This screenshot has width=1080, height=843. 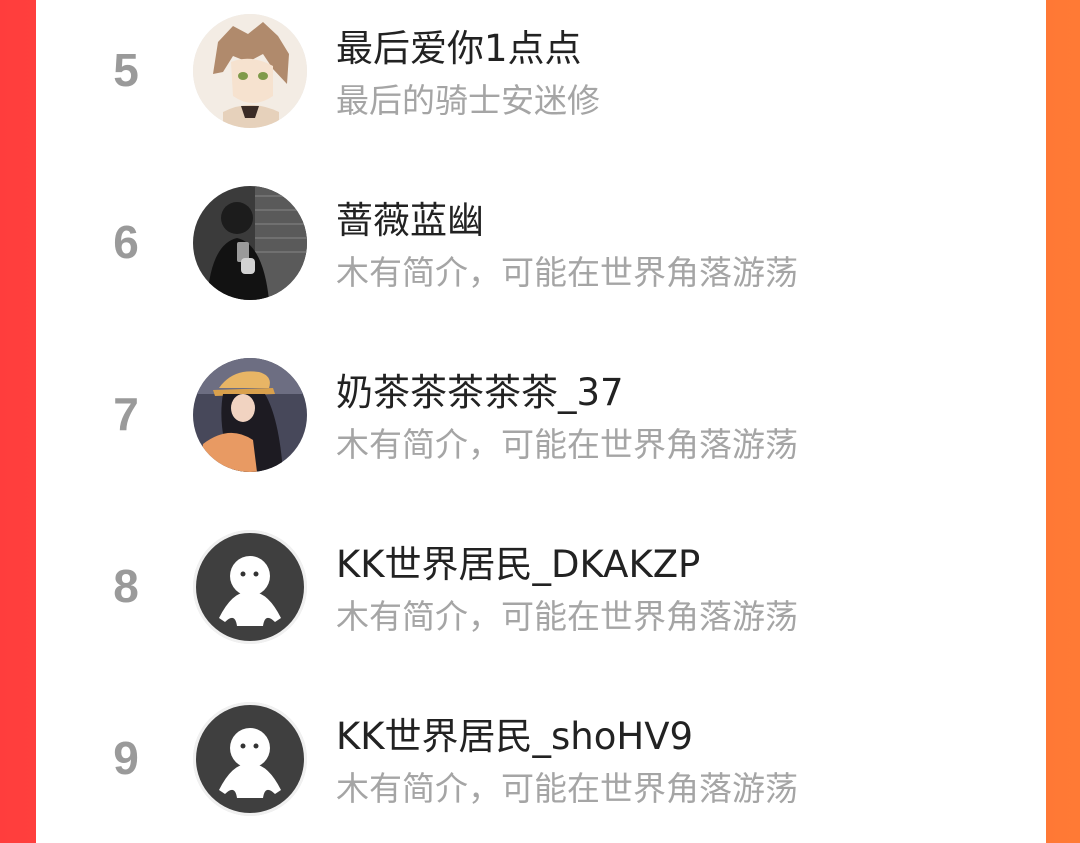 What do you see at coordinates (250, 243) in the screenshot?
I see `person-selfie-avatar-icon` at bounding box center [250, 243].